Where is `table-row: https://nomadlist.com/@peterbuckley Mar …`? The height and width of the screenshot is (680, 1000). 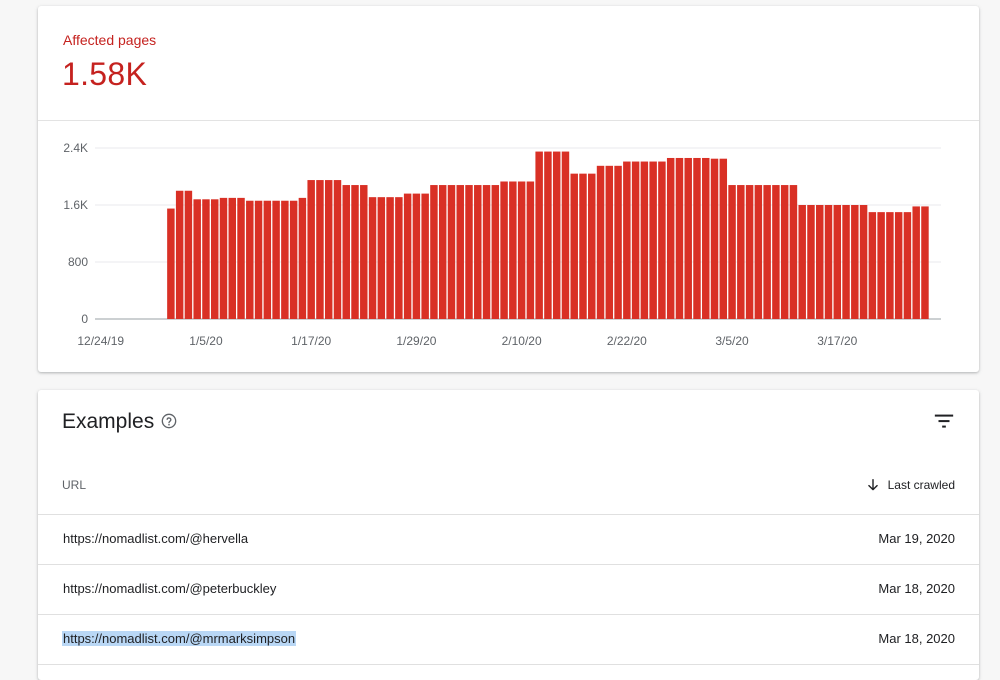
table-row: https://nomadlist.com/@peterbuckley Mar … is located at coordinates (508, 590).